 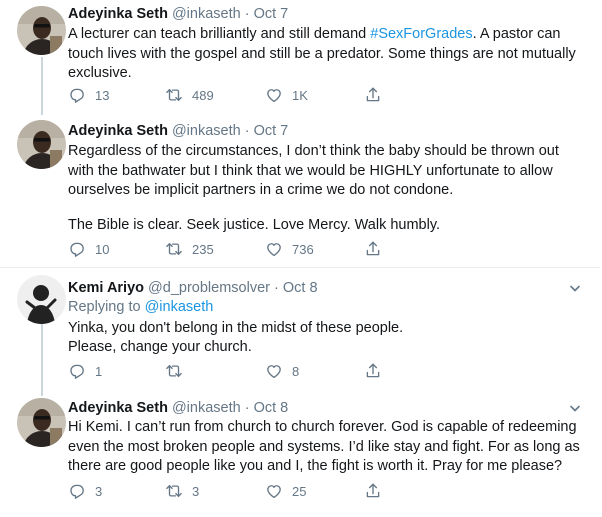 What do you see at coordinates (189, 95) in the screenshot?
I see `retweet-button: 489` at bounding box center [189, 95].